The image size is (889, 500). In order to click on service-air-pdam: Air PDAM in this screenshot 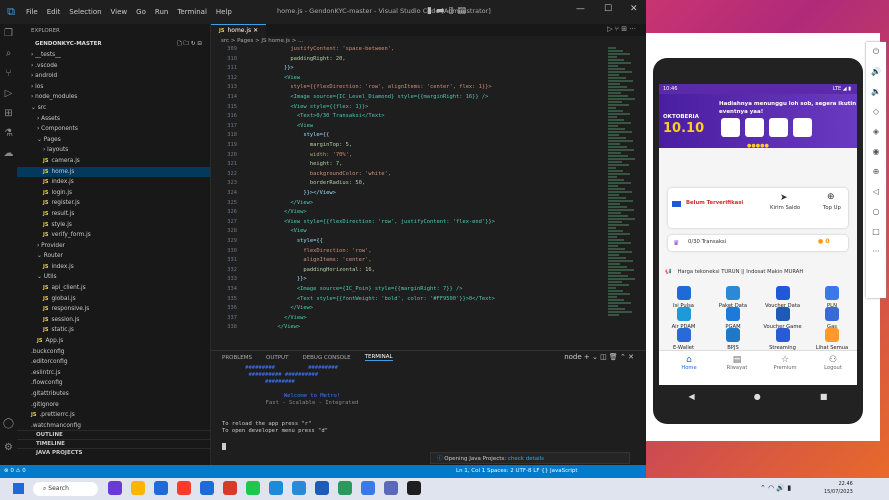, I will do `click(683, 318)`.